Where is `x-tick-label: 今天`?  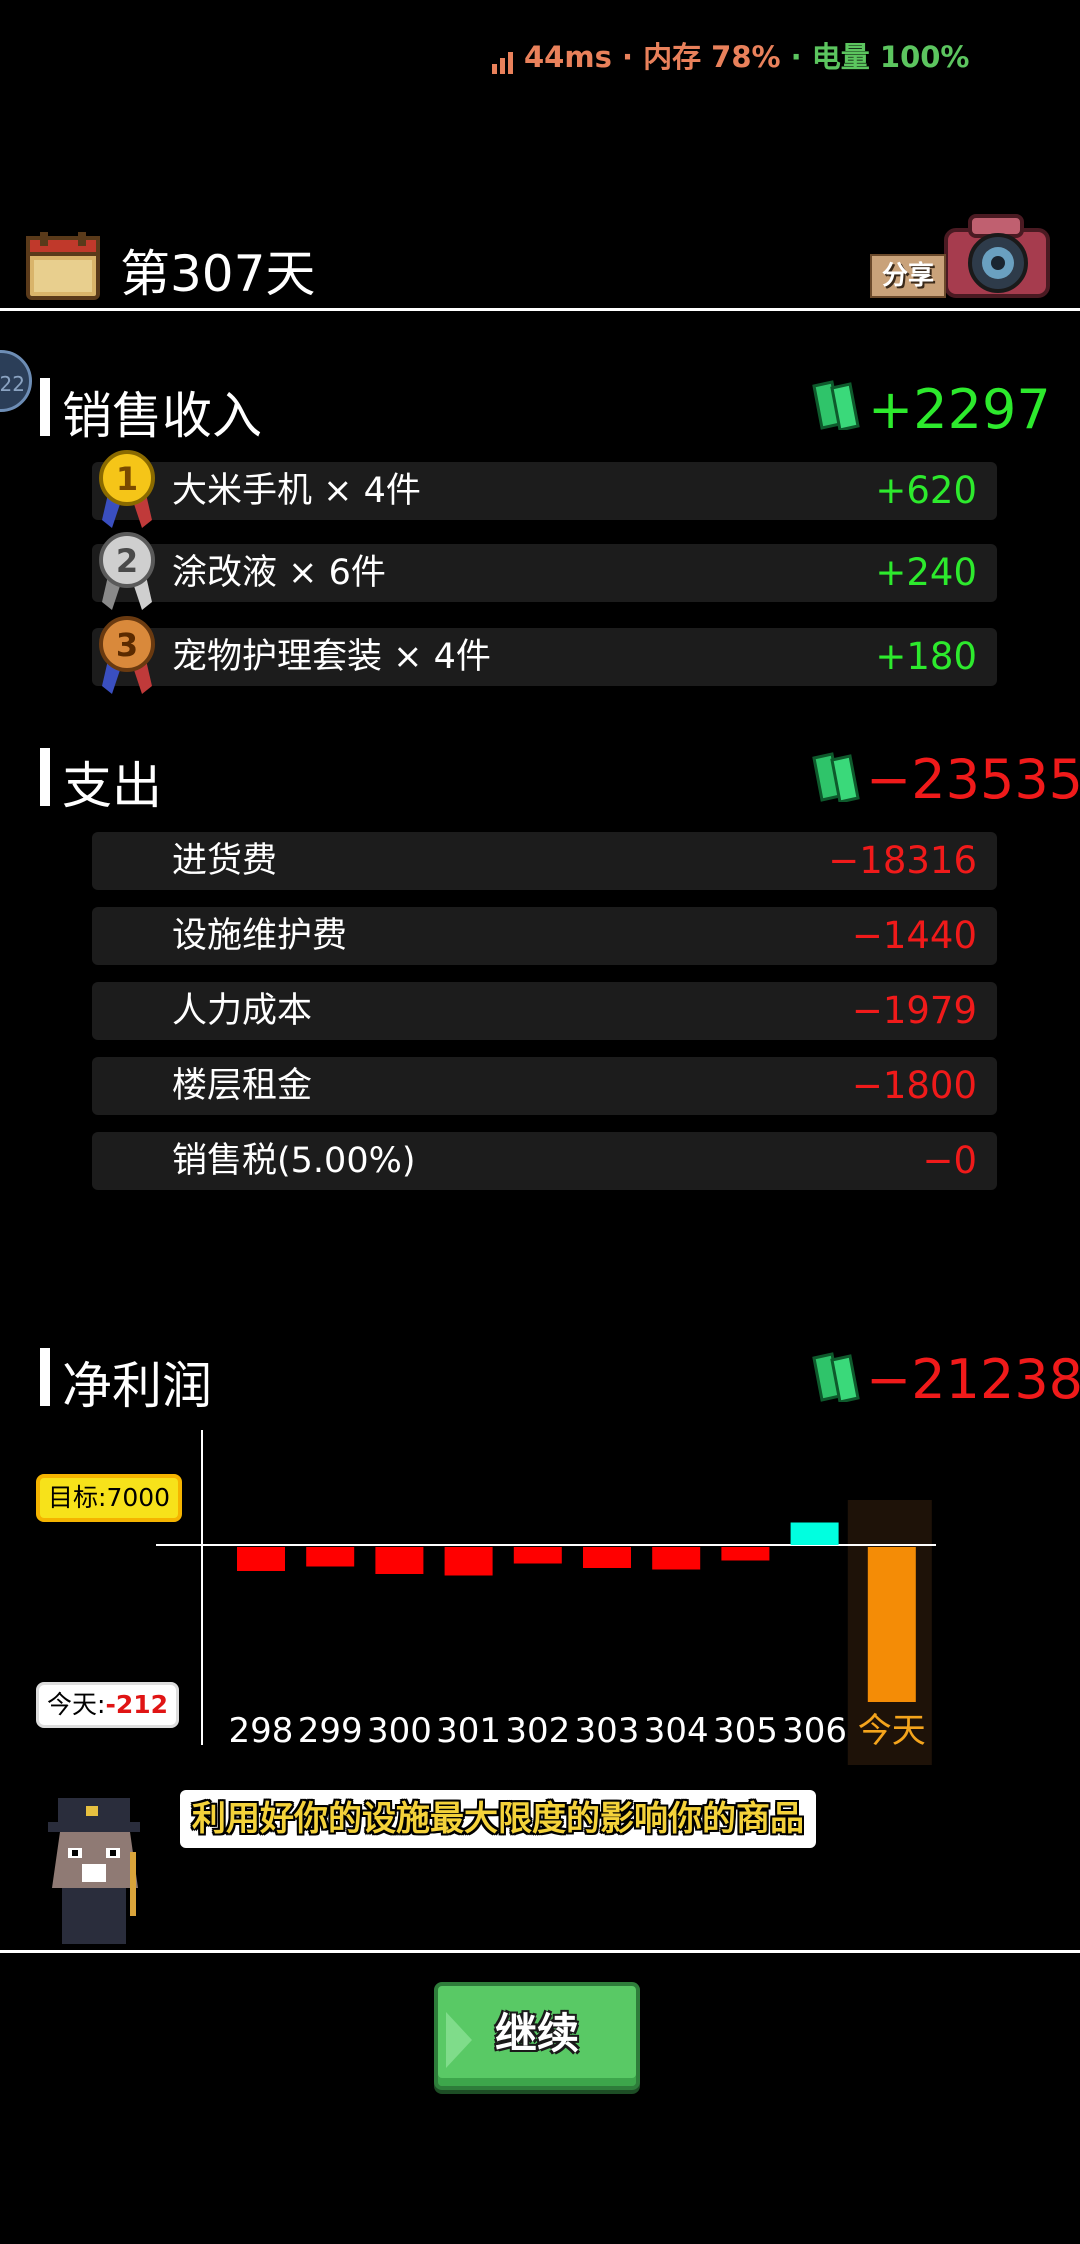
x-tick-label: 今天 is located at coordinates (892, 1731).